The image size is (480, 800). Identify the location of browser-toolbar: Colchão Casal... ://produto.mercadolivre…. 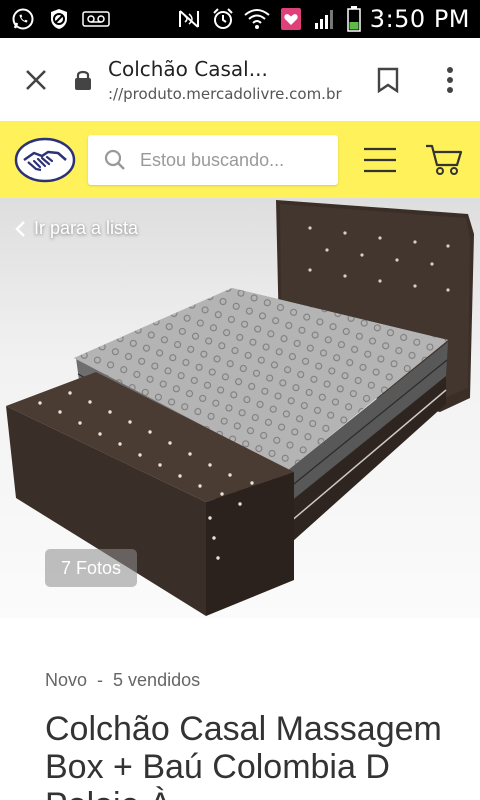
(240, 80).